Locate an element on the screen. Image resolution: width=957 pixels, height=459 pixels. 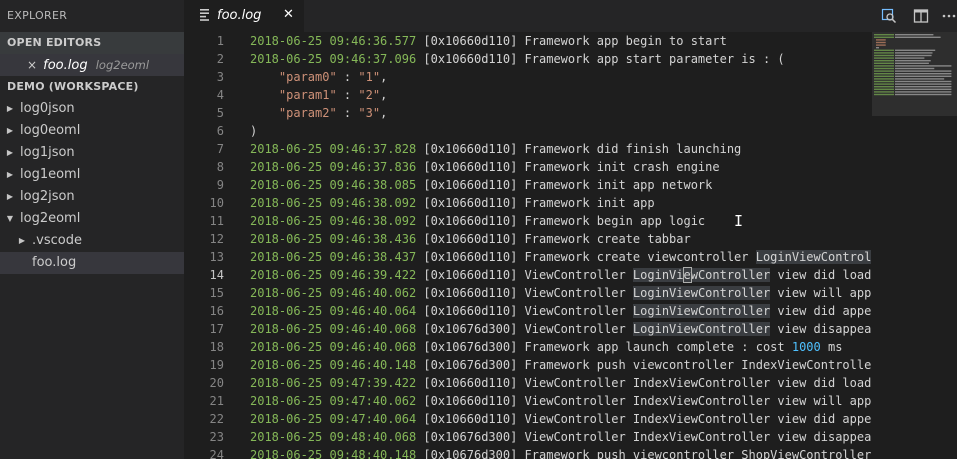
code-line: ) is located at coordinates (253, 131).